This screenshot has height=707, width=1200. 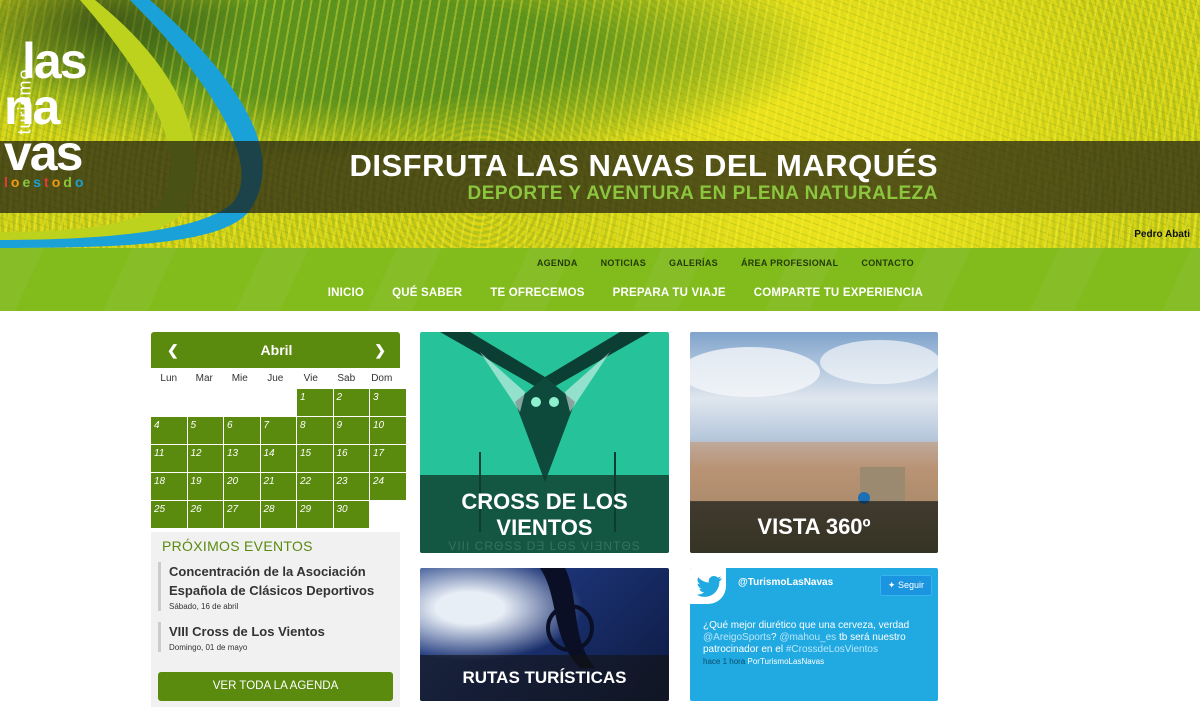 I want to click on weekday-label: Dom, so click(x=382, y=378).